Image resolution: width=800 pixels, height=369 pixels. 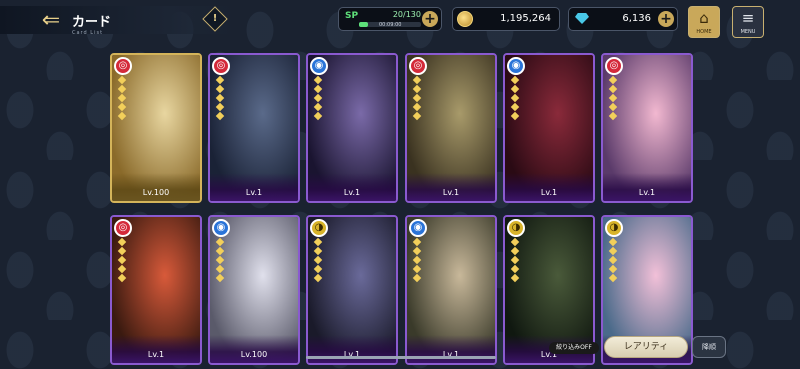 What do you see at coordinates (704, 32) in the screenshot?
I see `home-label: HOME` at bounding box center [704, 32].